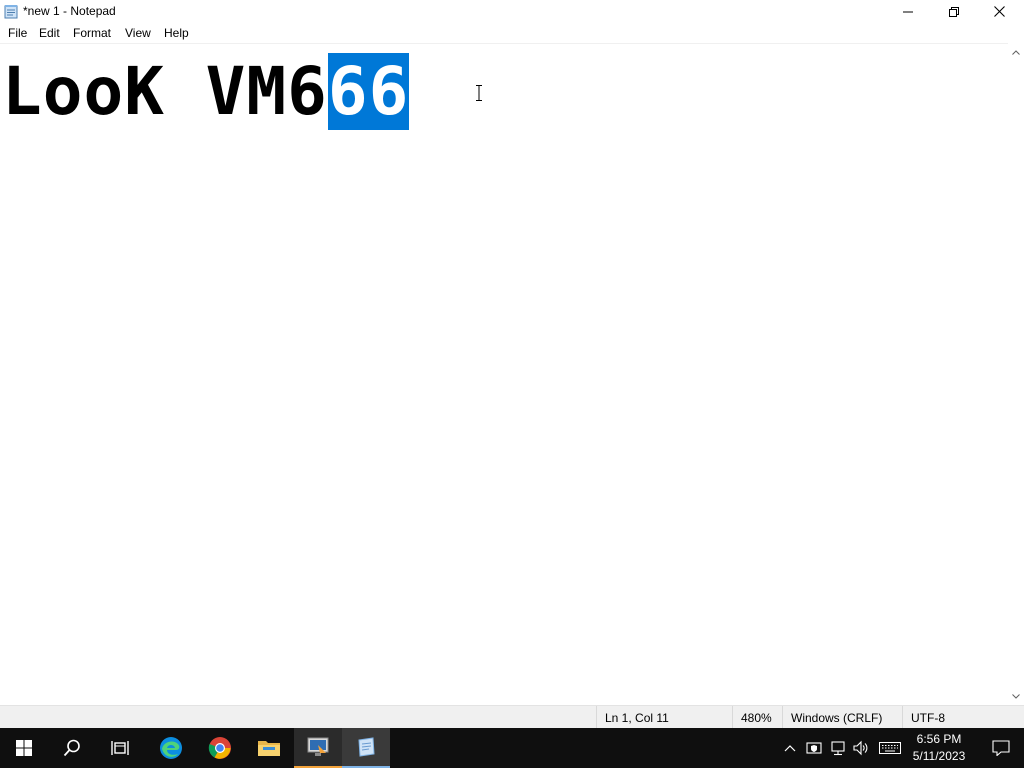 The image size is (1024, 768). What do you see at coordinates (512, 33) in the screenshot?
I see `menu-bar: File Edit Format View Help` at bounding box center [512, 33].